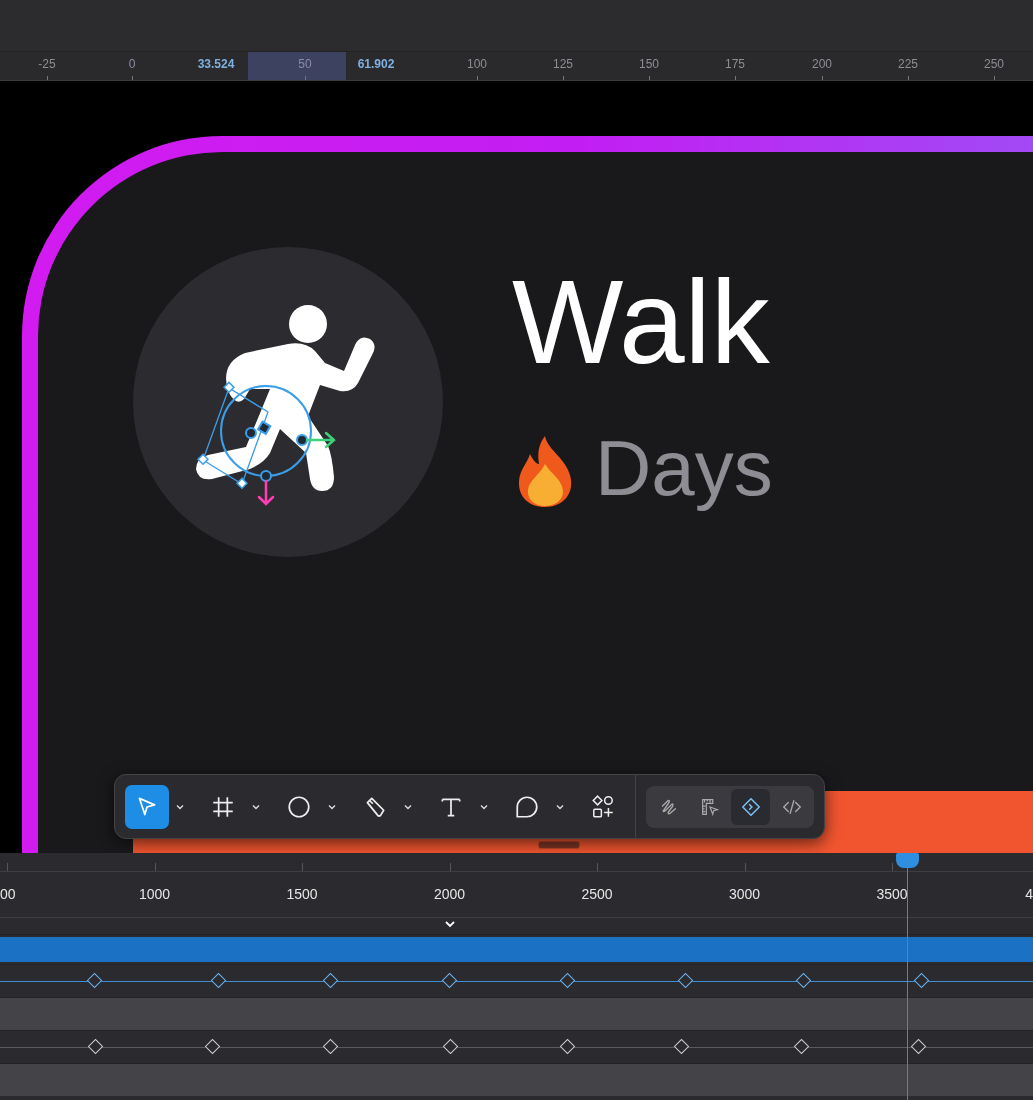  Describe the element at coordinates (47, 64) in the screenshot. I see `ruler-label: -25` at that location.